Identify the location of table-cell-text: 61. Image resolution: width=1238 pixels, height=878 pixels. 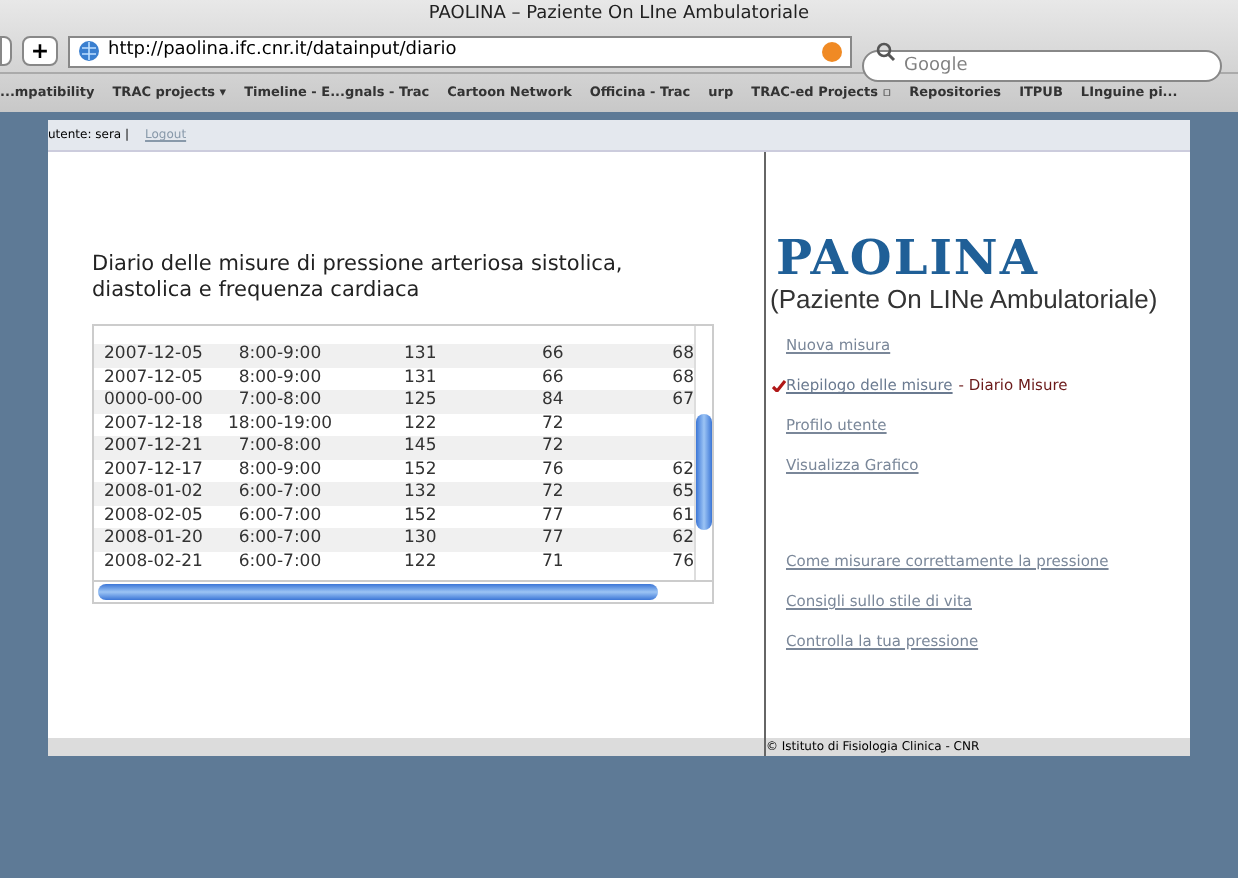
(682, 516).